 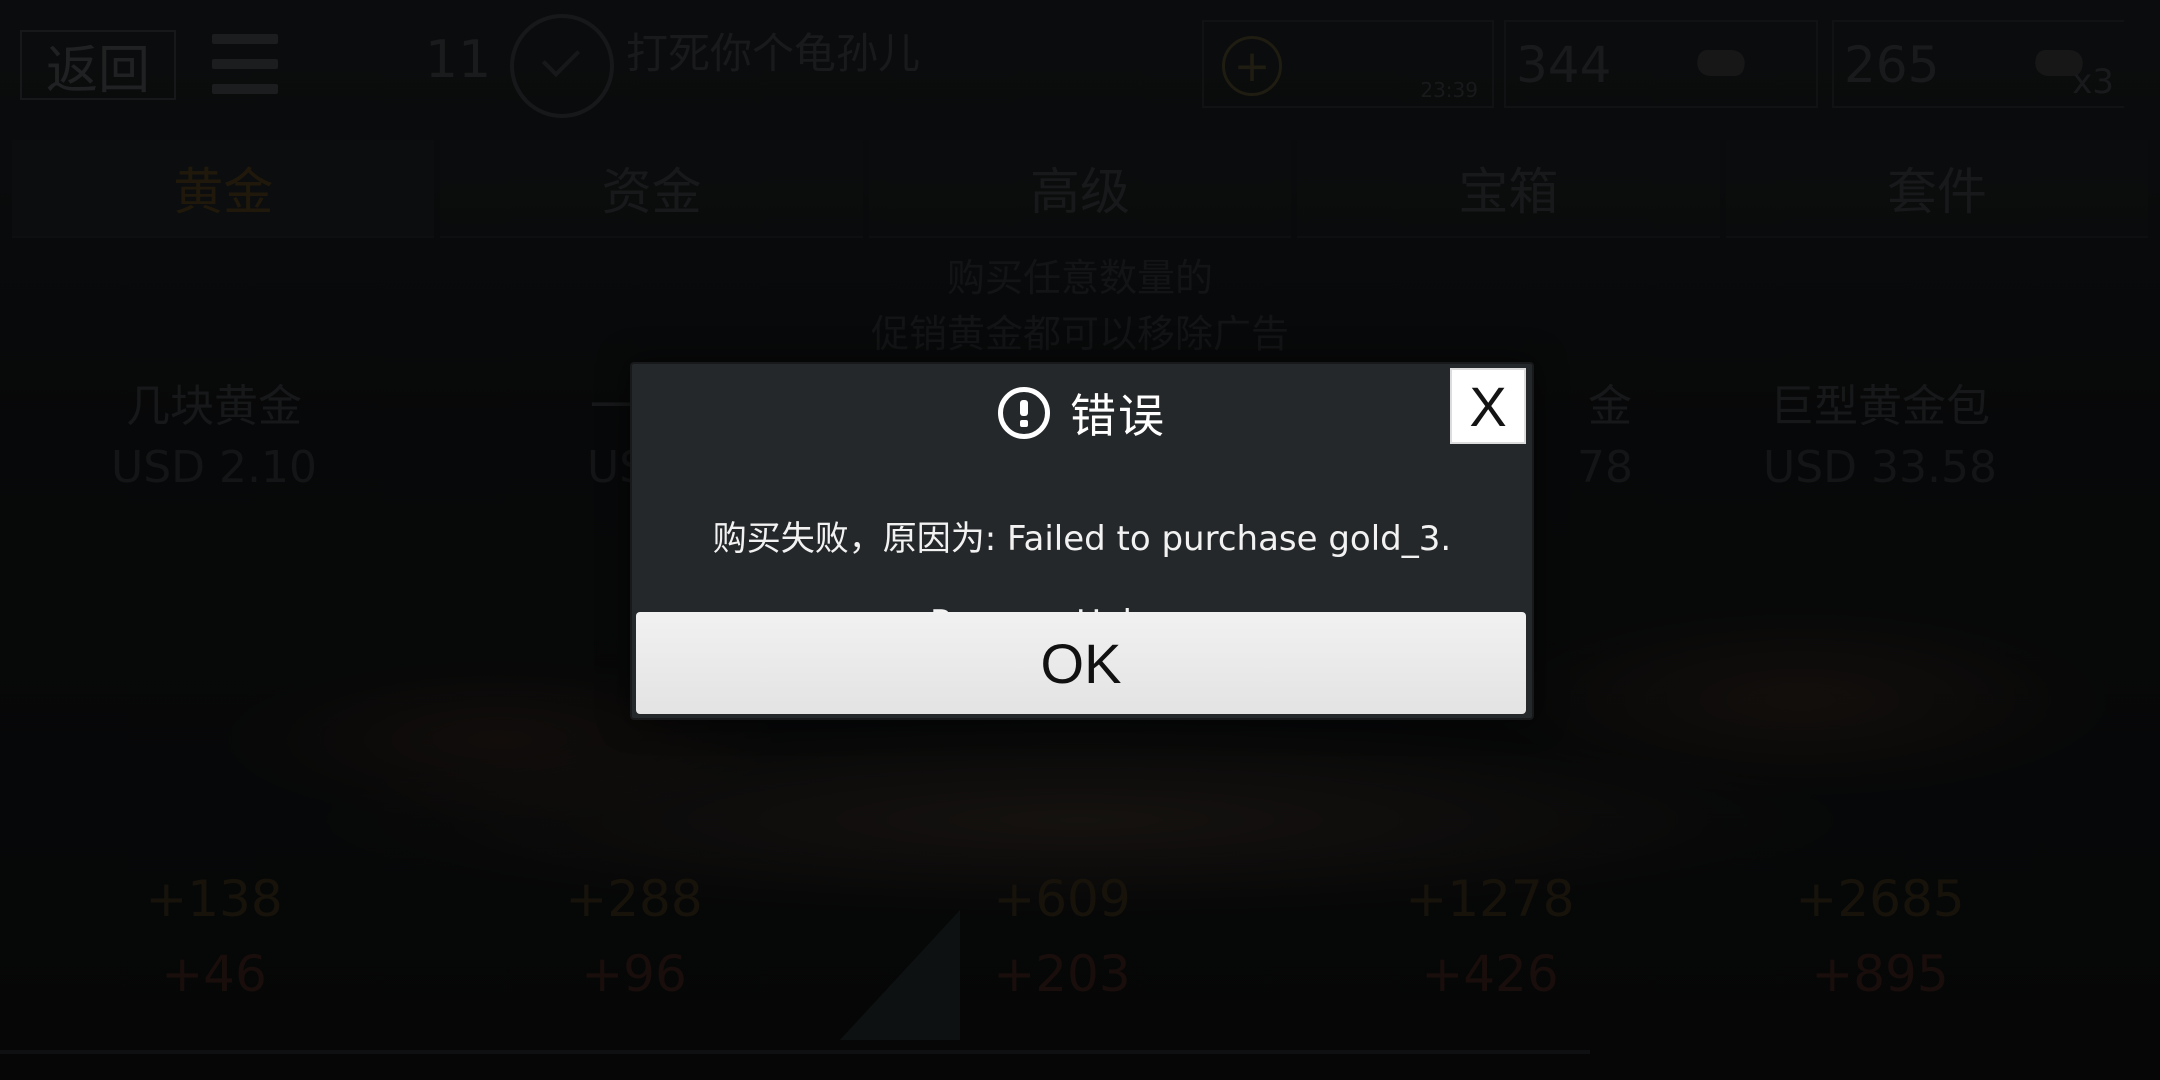 What do you see at coordinates (245, 64) in the screenshot?
I see `menu-icon` at bounding box center [245, 64].